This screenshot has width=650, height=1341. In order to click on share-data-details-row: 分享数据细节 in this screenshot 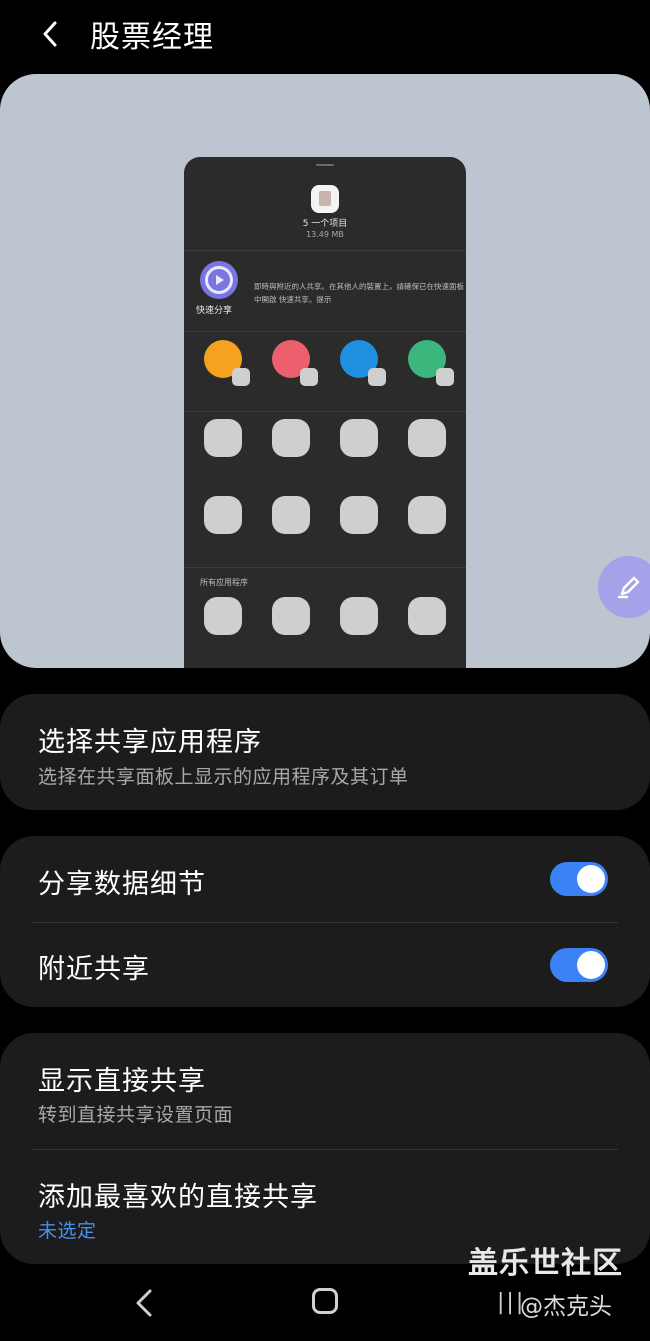, I will do `click(325, 879)`.